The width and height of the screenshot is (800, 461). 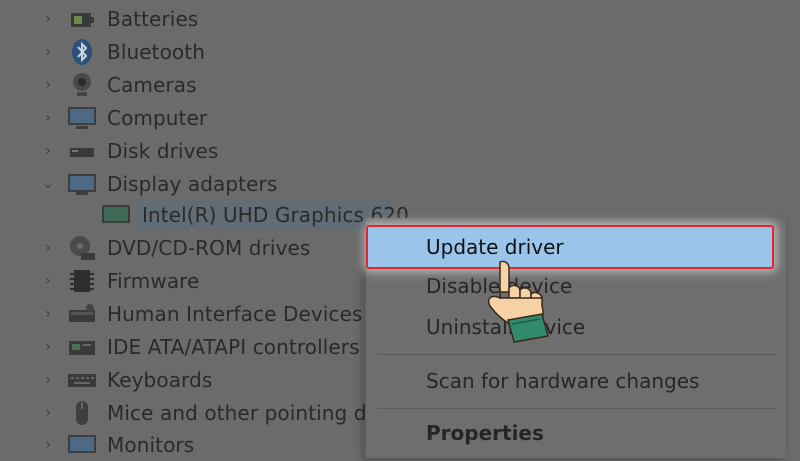 What do you see at coordinates (82, 248) in the screenshot?
I see `dvd-drive-icon` at bounding box center [82, 248].